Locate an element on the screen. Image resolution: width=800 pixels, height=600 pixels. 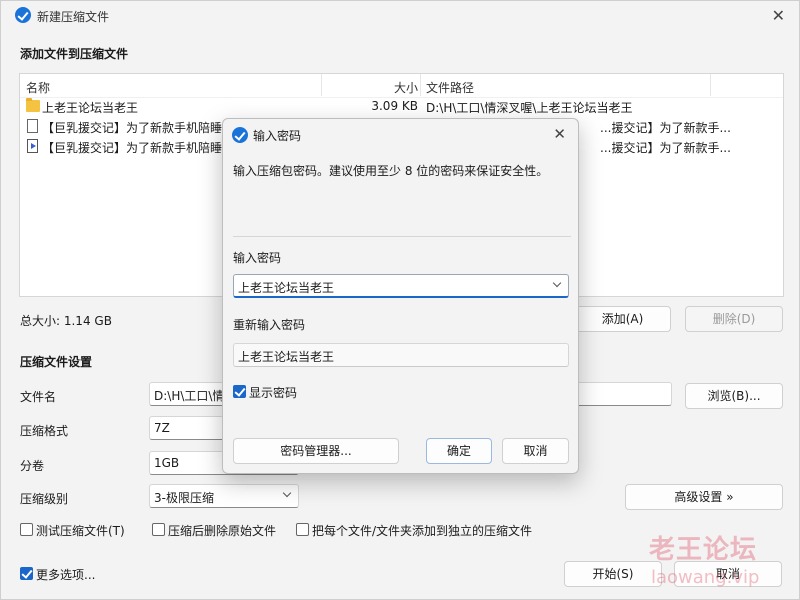
dialog-close-icon: ✕ is located at coordinates (559, 134).